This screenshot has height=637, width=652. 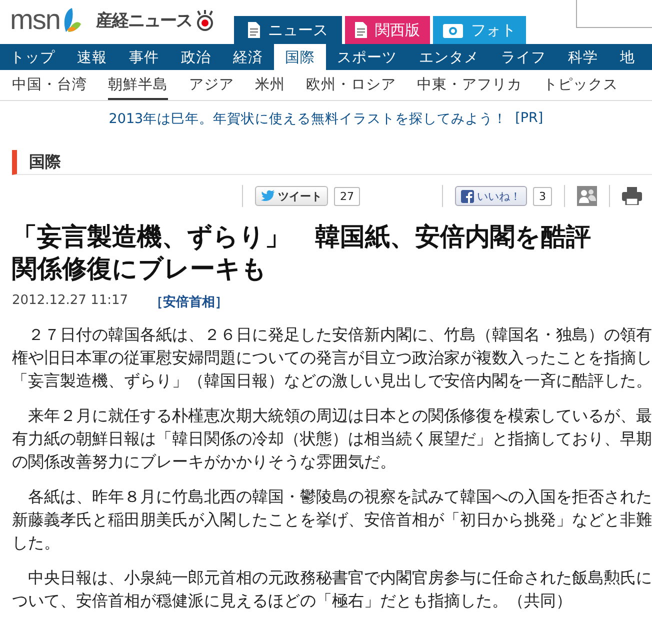 What do you see at coordinates (627, 57) in the screenshot?
I see `nav-tab: 地` at bounding box center [627, 57].